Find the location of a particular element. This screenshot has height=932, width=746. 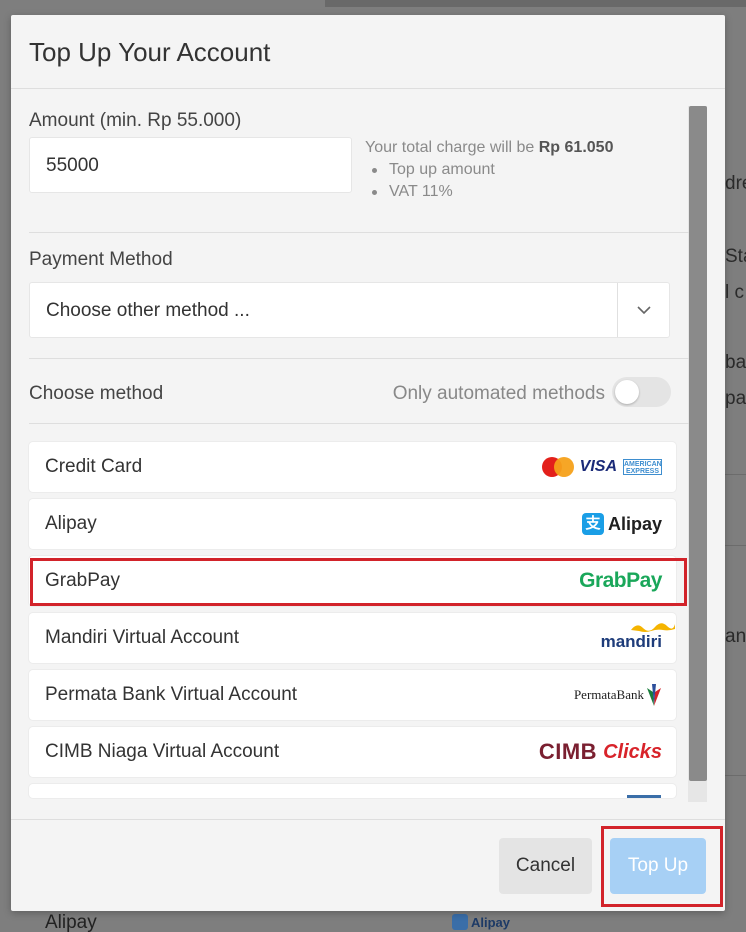

background-text-fragment: l c is located at coordinates (734, 292).